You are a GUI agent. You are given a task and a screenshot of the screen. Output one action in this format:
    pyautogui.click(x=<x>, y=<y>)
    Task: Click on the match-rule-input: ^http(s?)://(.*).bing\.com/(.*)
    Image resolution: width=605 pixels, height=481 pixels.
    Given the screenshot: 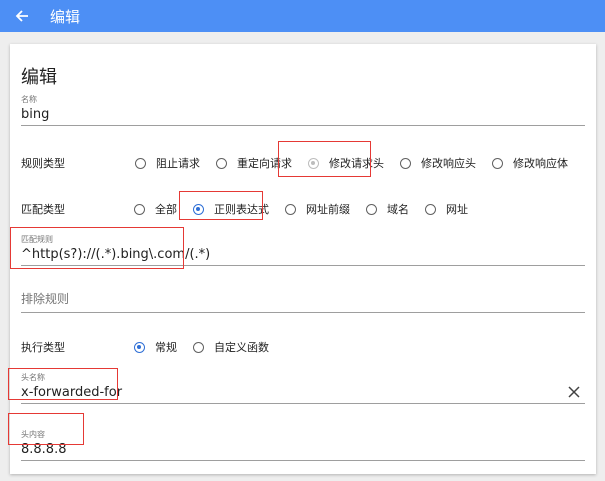 What is the action you would take?
    pyautogui.click(x=303, y=254)
    